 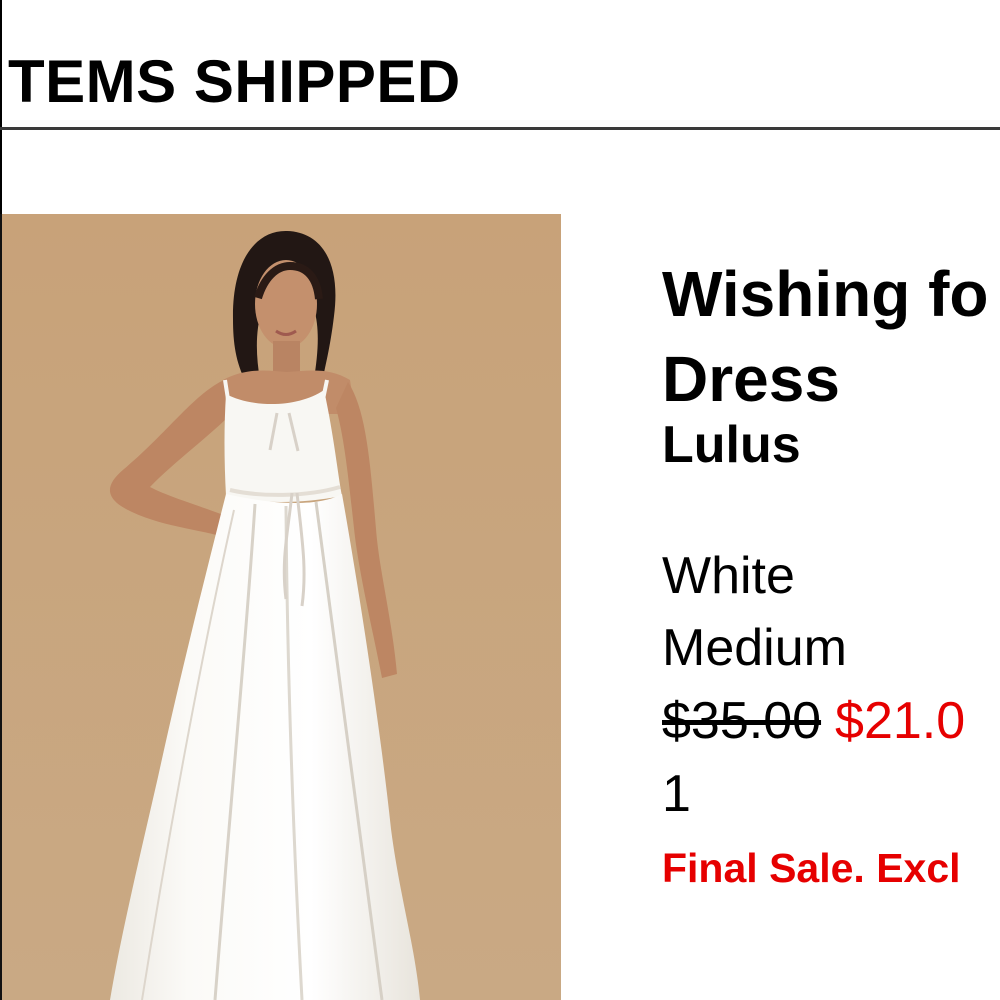 I want to click on product-name: Wishing fo Dress, so click(x=831, y=337).